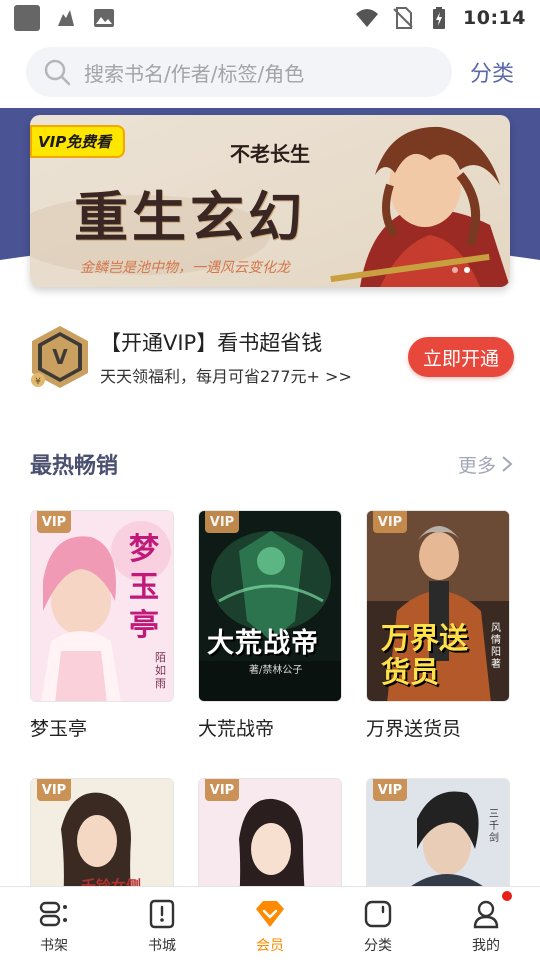 The height and width of the screenshot is (960, 540). Describe the element at coordinates (403, 18) in the screenshot. I see `no-sim-icon` at that location.